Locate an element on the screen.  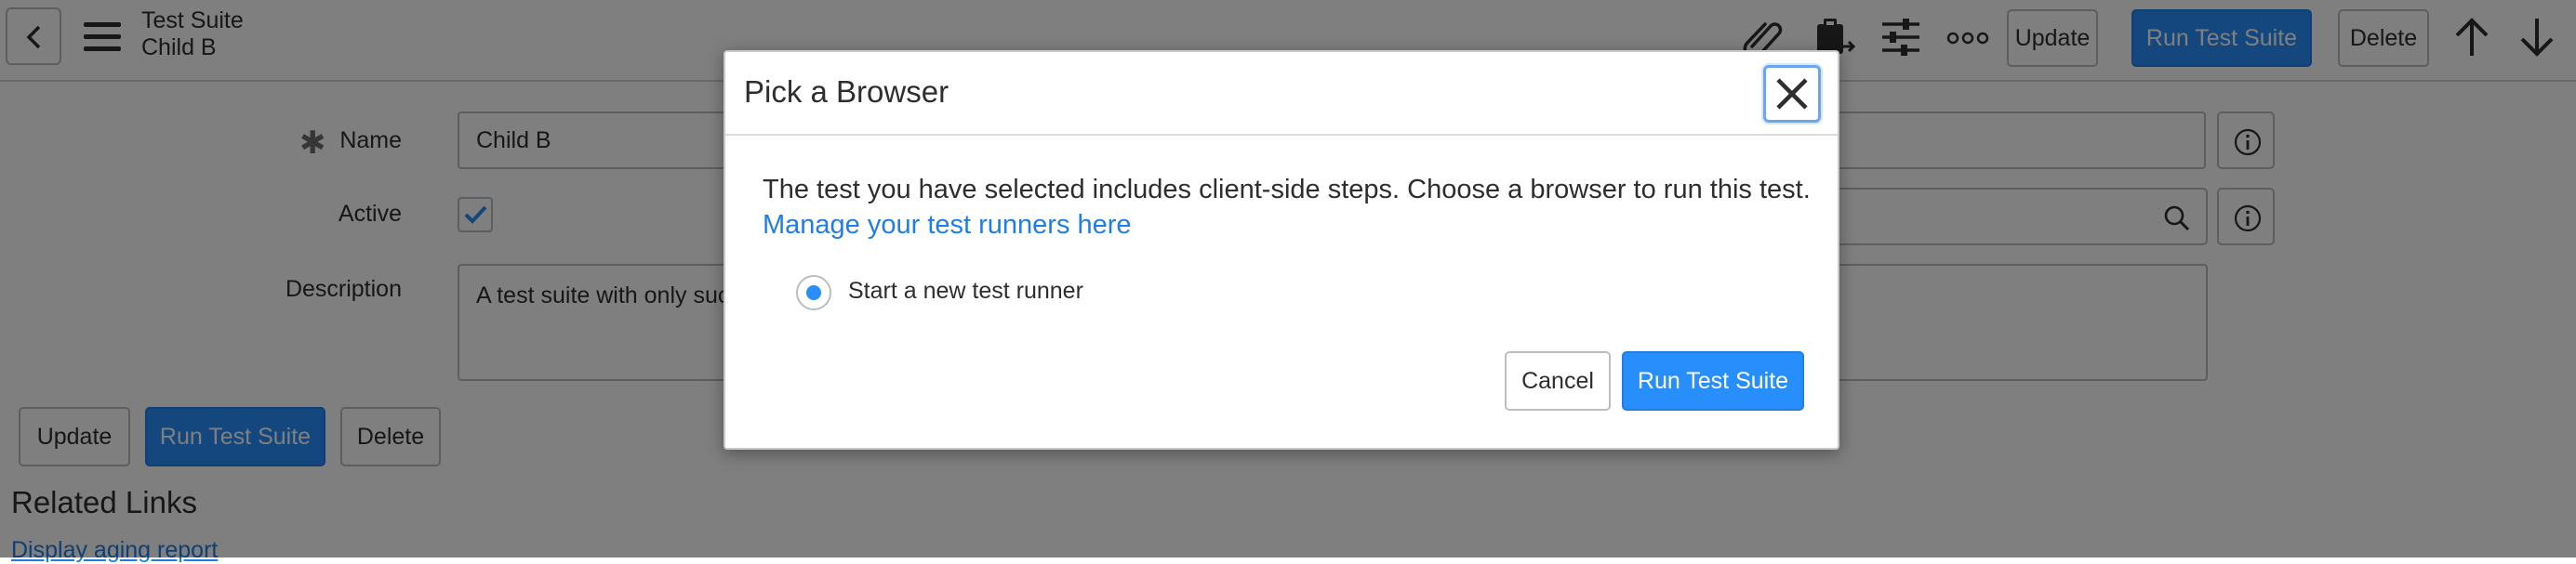
dialog-header: Pick a Browser is located at coordinates (1281, 94).